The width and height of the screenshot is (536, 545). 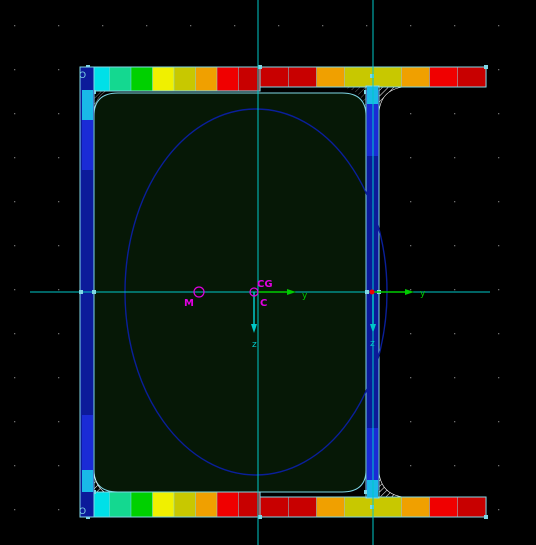 I want to click on axis-z-local-label: z, so click(x=372, y=344).